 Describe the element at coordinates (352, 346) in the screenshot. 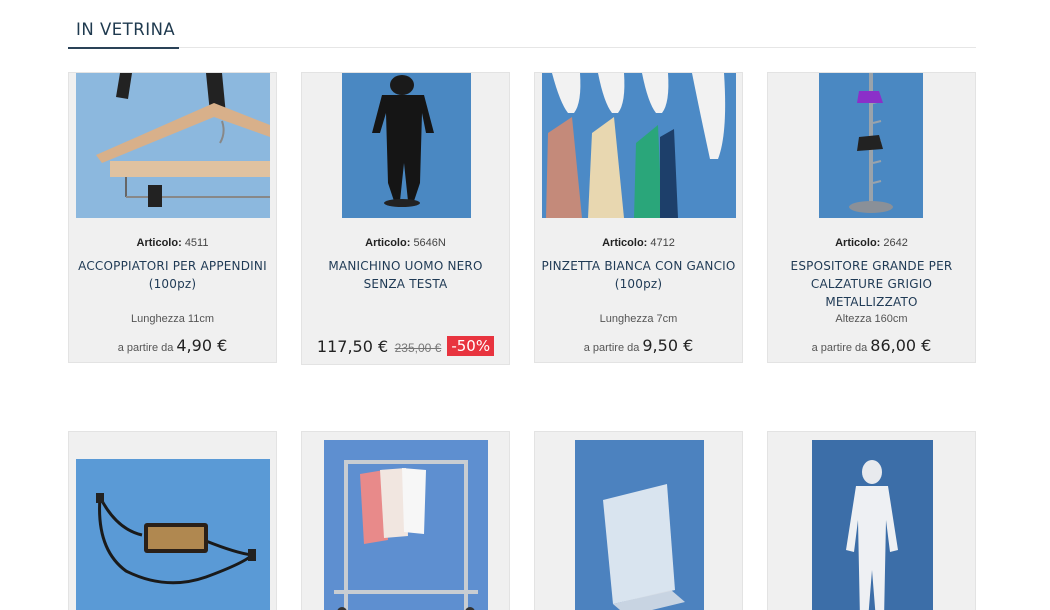

I see `sale-price: 117,50 €` at that location.